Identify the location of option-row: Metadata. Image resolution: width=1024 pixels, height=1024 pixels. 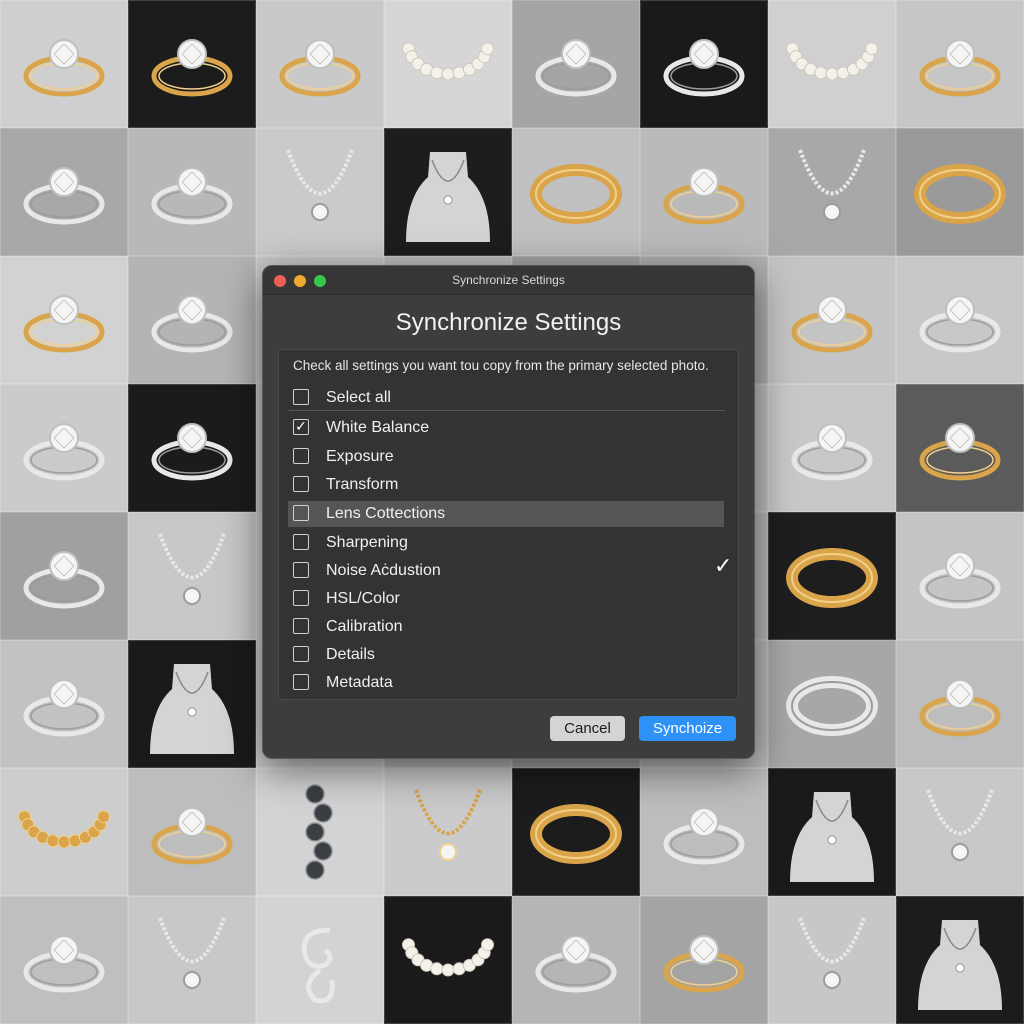
(502, 683).